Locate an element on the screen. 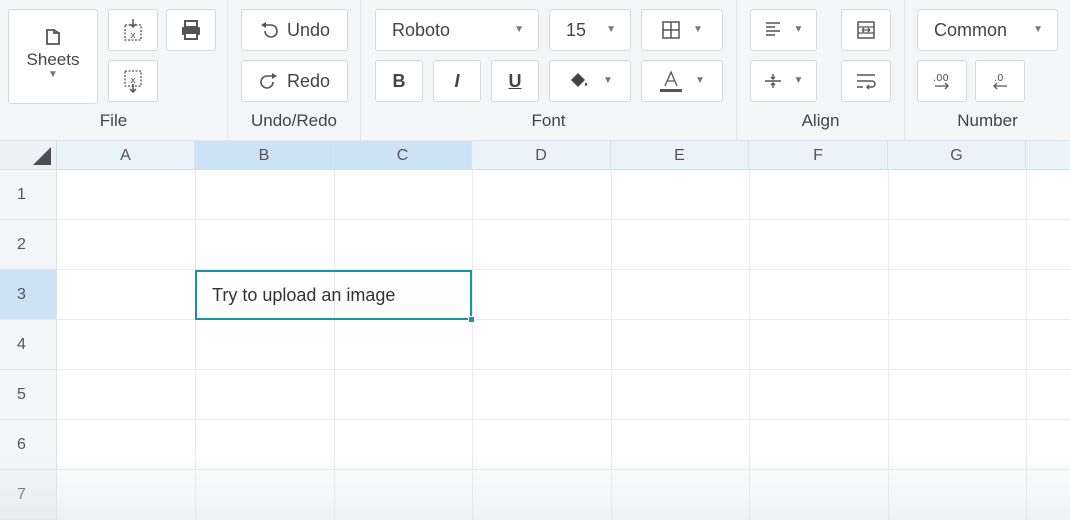 This screenshot has height=520, width=1070. text-color-button: ▼ is located at coordinates (682, 81).